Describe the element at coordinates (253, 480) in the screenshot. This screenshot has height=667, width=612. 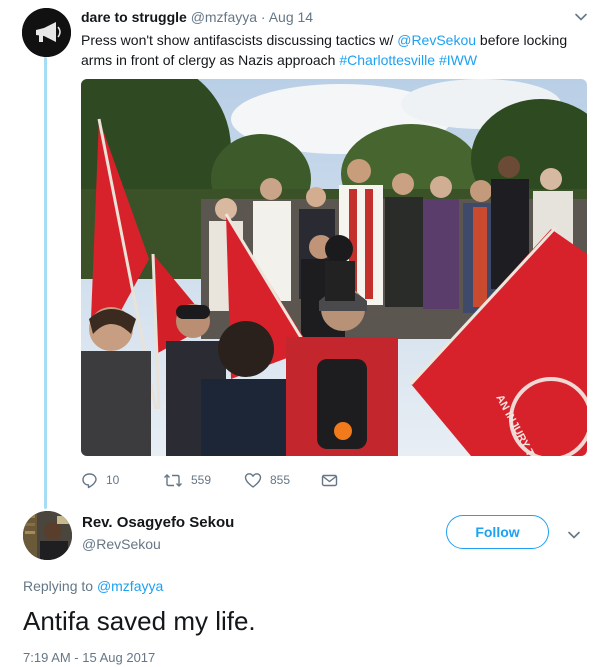
I see `heart-icon` at that location.